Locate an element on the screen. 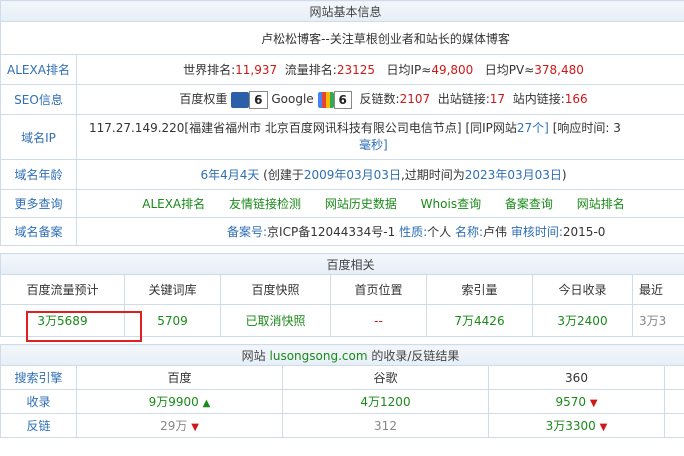  col-index: 索引量 is located at coordinates (479, 289).